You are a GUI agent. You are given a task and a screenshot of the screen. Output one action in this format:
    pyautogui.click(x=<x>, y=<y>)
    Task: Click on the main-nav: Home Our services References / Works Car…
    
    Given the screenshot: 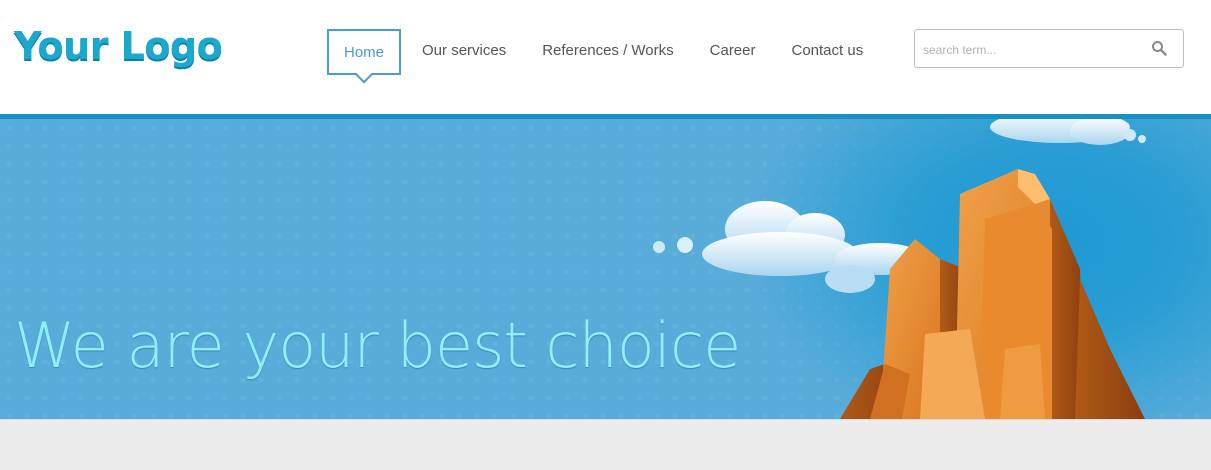 What is the action you would take?
    pyautogui.click(x=604, y=52)
    